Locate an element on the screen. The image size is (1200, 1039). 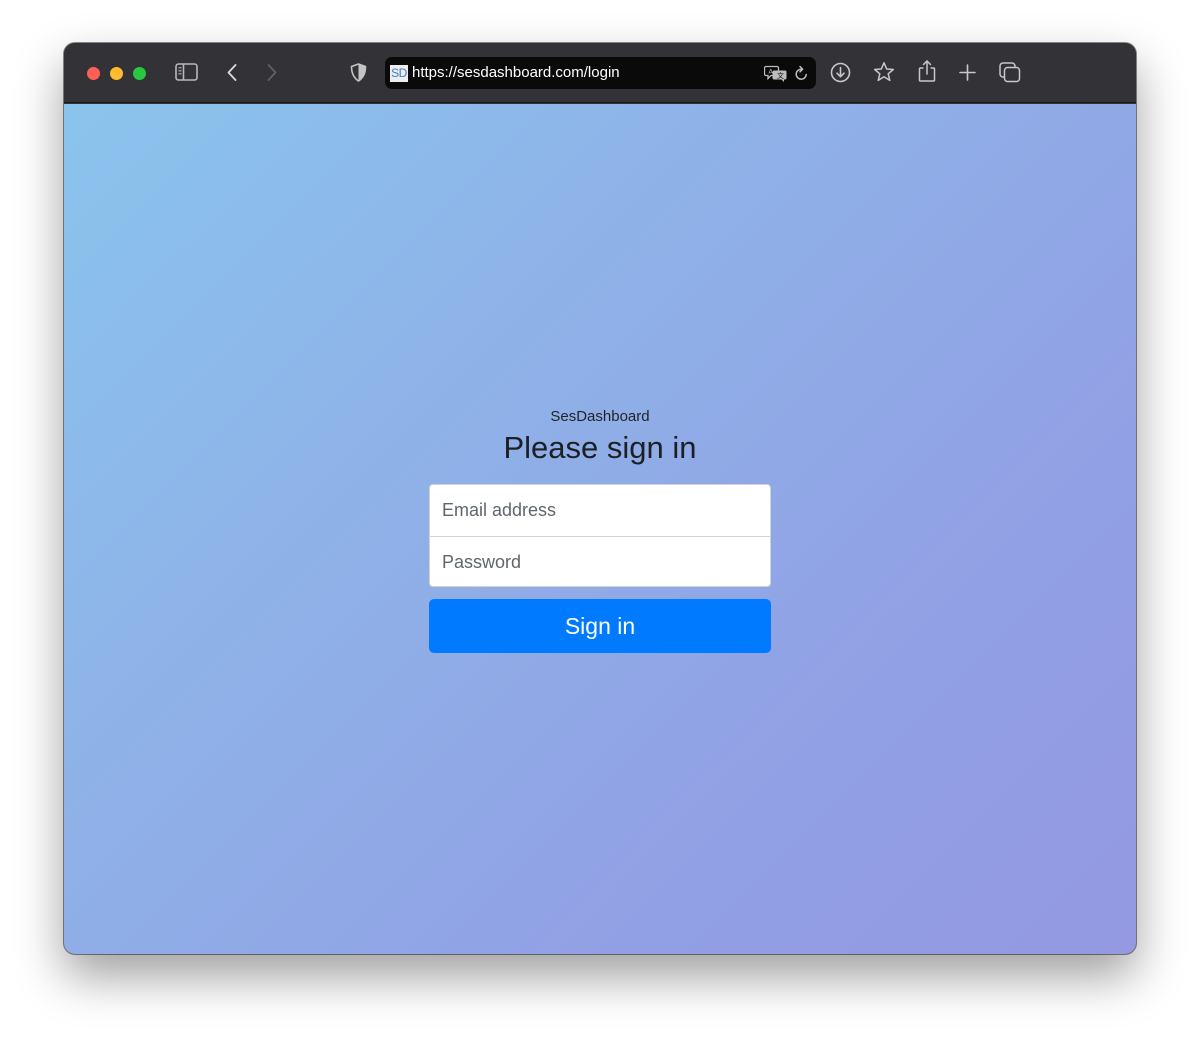
credentials-group is located at coordinates (600, 535).